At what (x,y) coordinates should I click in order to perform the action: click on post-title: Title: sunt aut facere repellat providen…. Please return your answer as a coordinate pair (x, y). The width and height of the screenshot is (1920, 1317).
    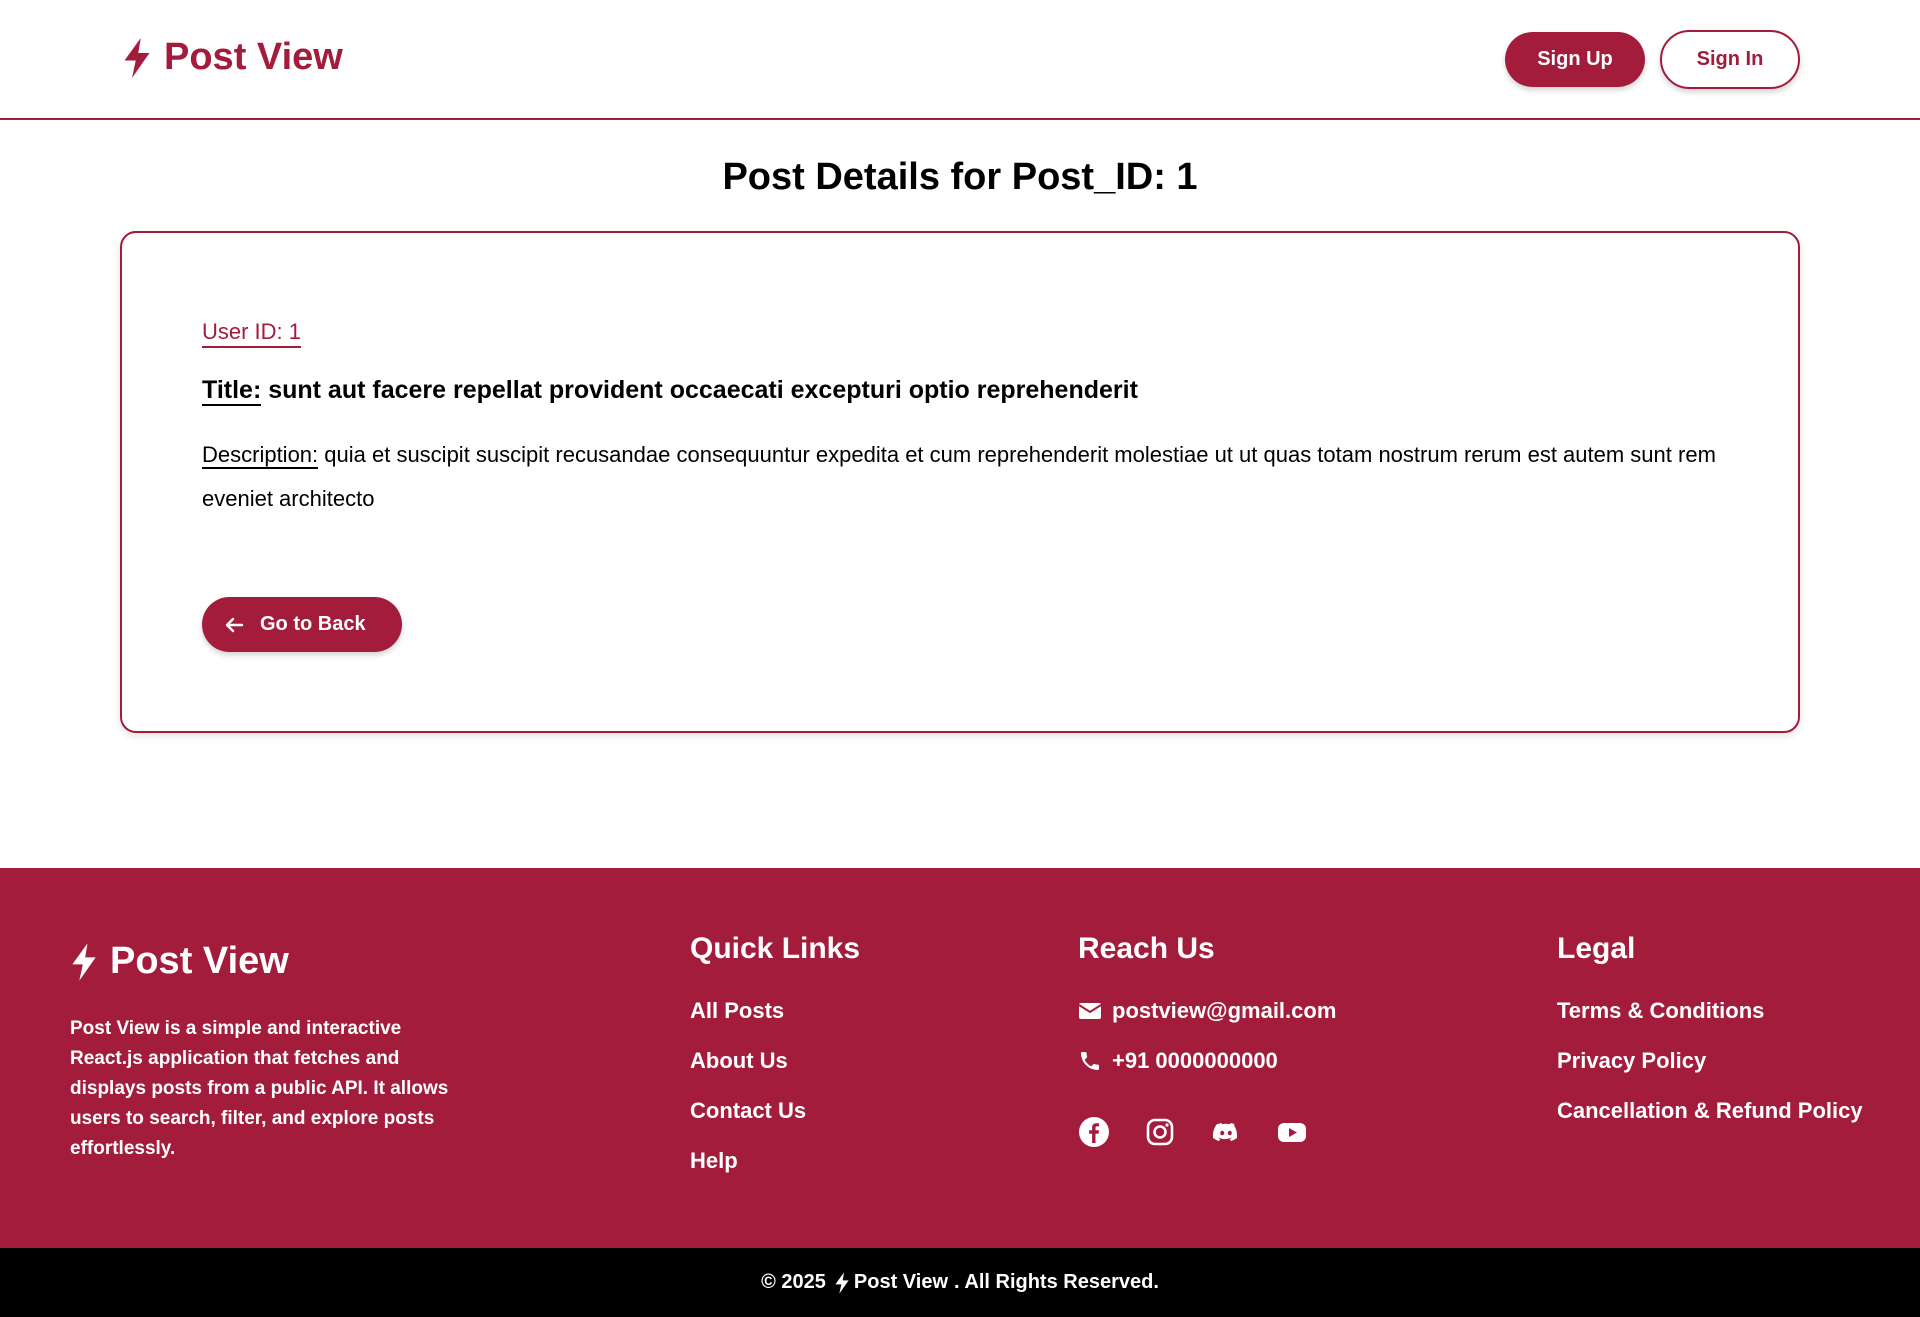
    Looking at the image, I should click on (972, 390).